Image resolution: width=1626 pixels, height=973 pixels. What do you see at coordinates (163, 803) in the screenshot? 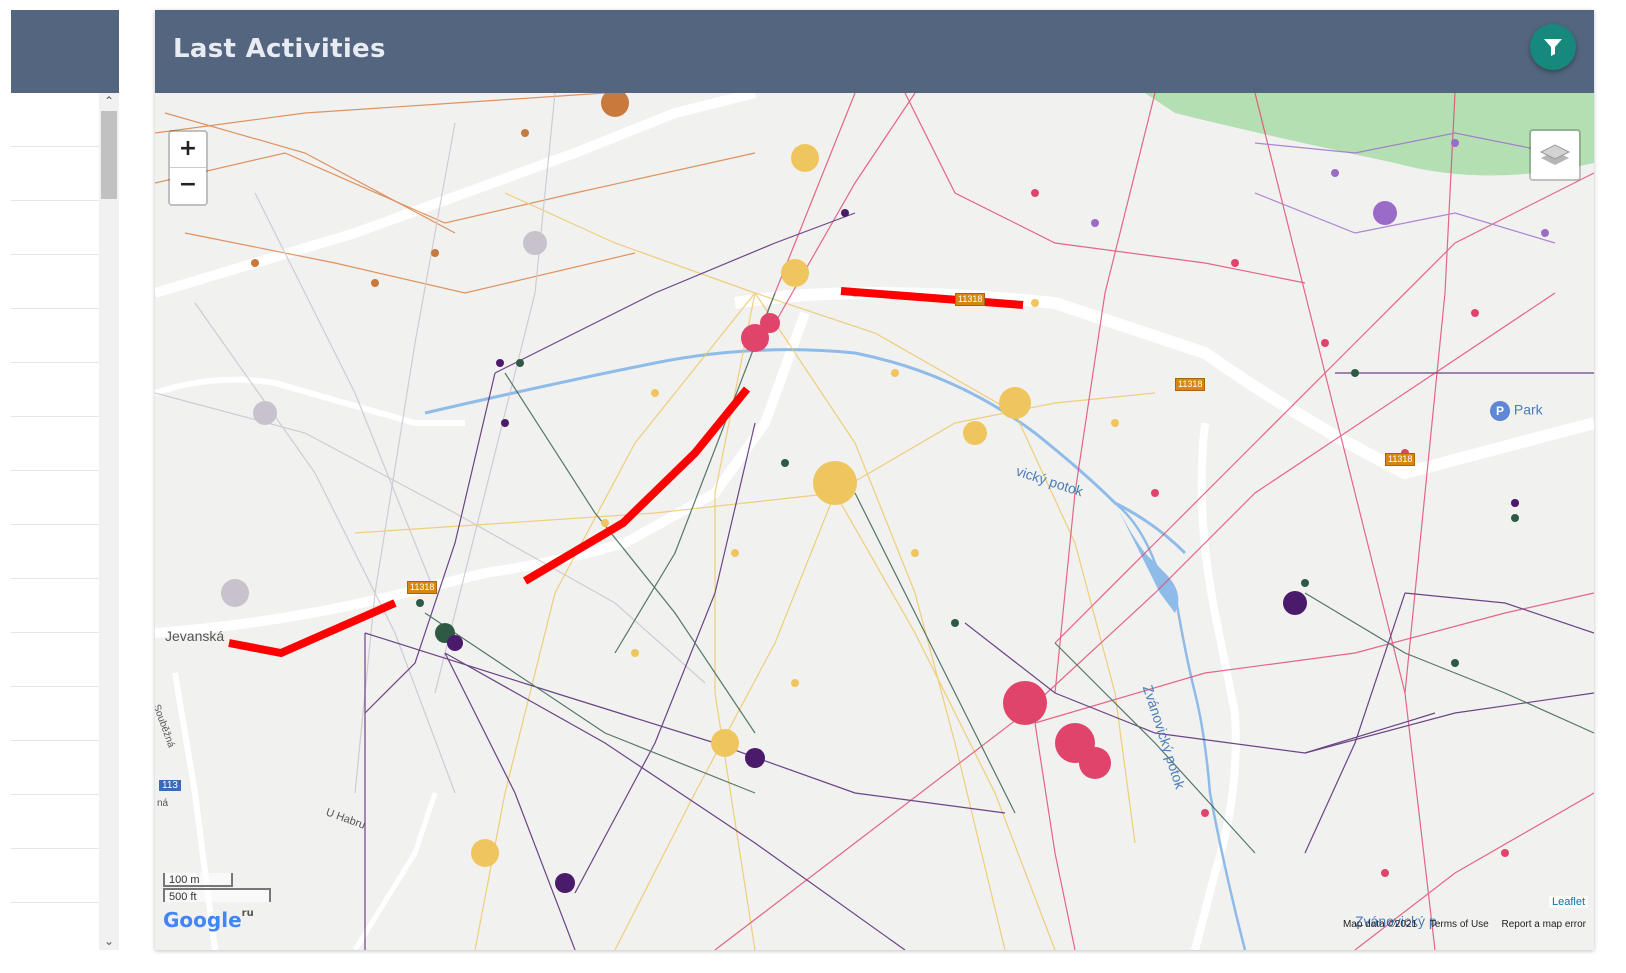
I see `partial-label: ná` at bounding box center [163, 803].